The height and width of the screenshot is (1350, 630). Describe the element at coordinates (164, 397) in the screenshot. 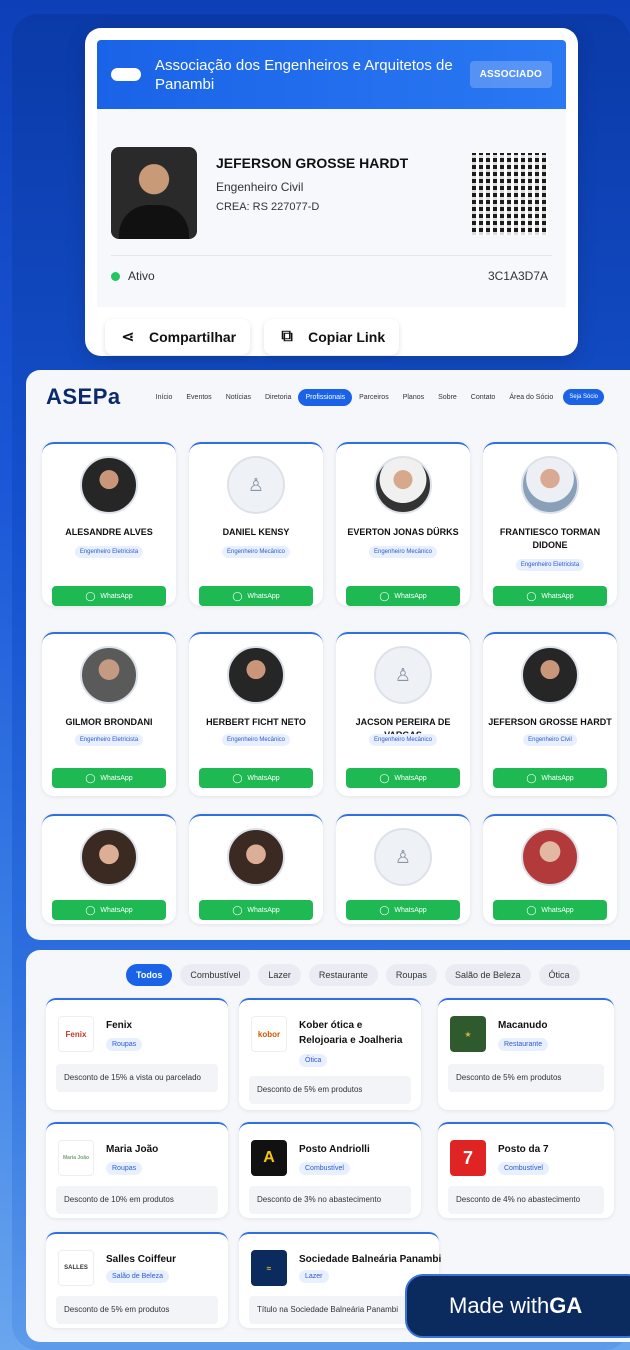

I see `nav-item-inicio: Início` at that location.